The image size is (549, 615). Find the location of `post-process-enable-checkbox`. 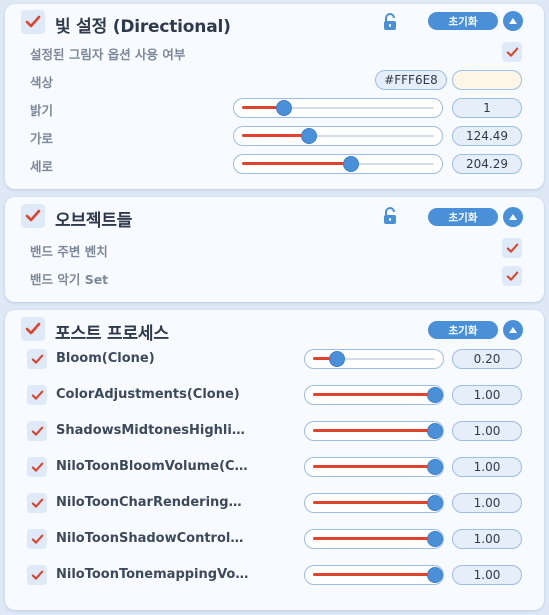

post-process-enable-checkbox is located at coordinates (33, 329).